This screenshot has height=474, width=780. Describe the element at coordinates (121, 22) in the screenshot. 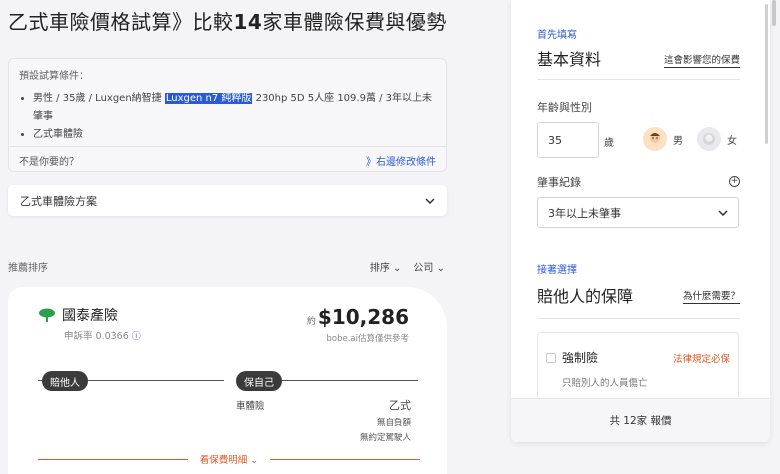

I see `title-prefix: 乙式車險價格試算》比較` at that location.